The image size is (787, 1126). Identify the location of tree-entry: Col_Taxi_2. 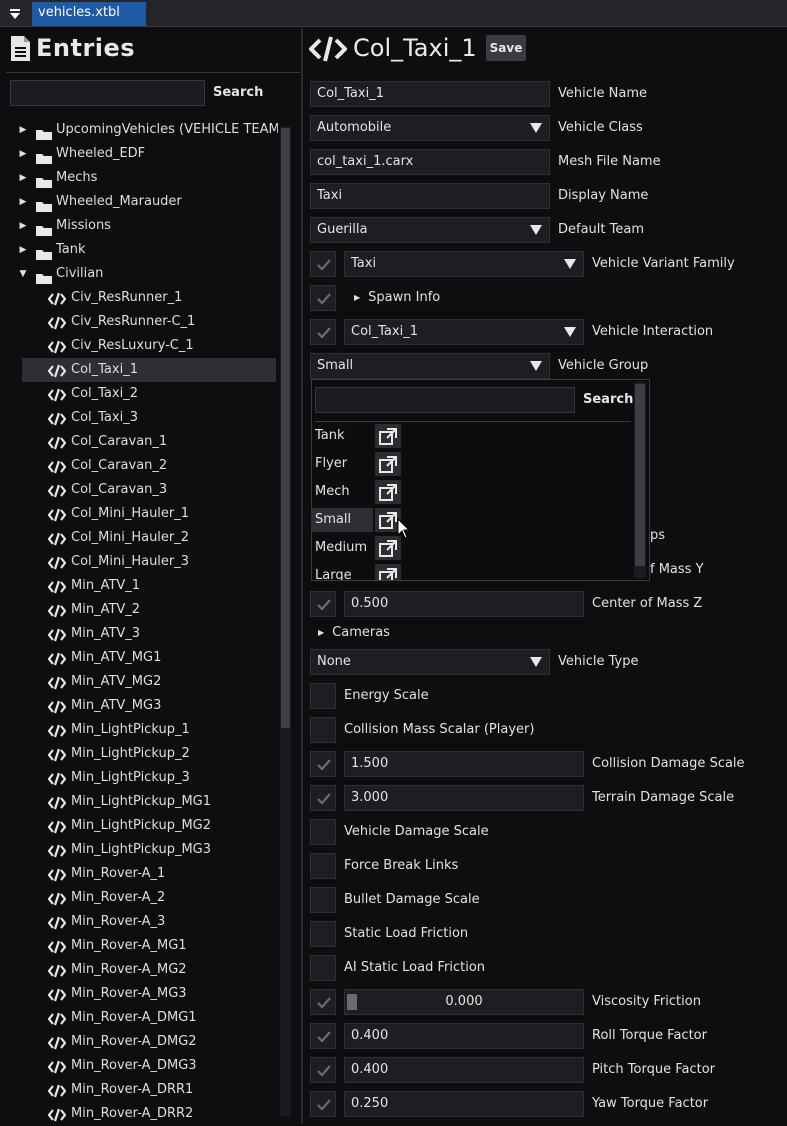
(149, 394).